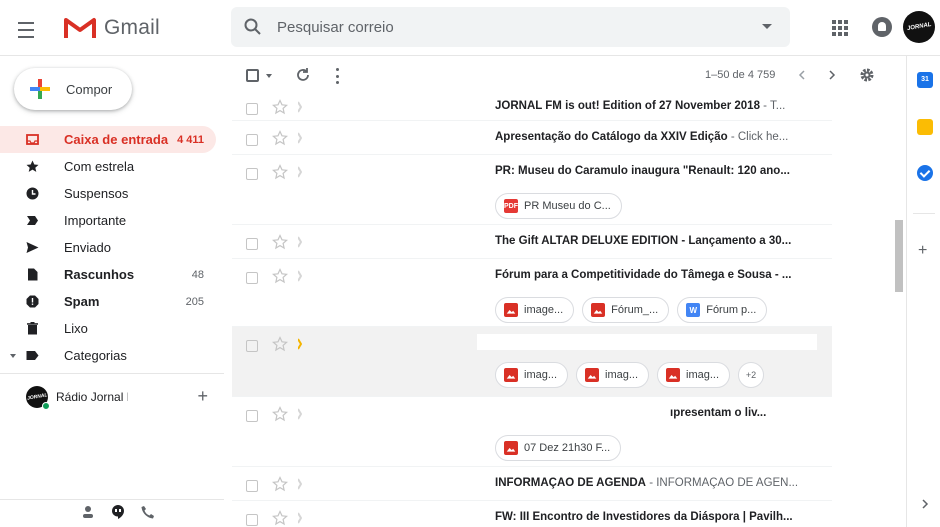 The image size is (940, 527). What do you see at coordinates (121, 397) in the screenshot?
I see `hangouts-contact: JORNAL Rádio Jornal FM +` at bounding box center [121, 397].